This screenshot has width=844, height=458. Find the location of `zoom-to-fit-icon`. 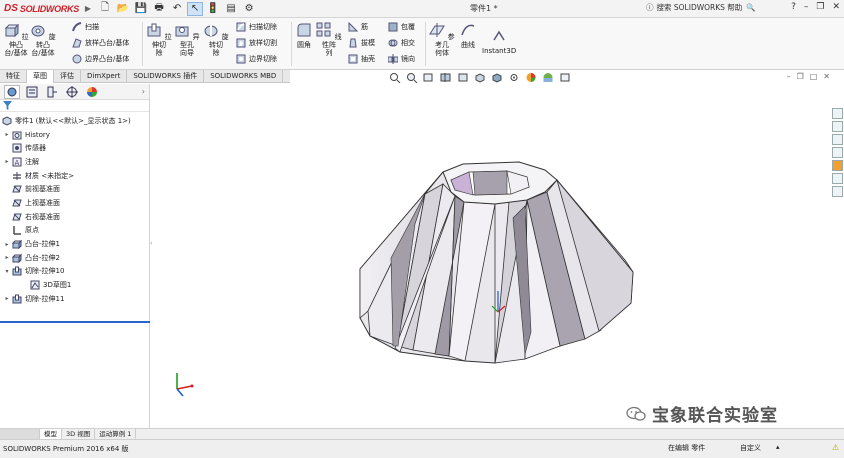

zoom-to-fit-icon is located at coordinates (395, 77).